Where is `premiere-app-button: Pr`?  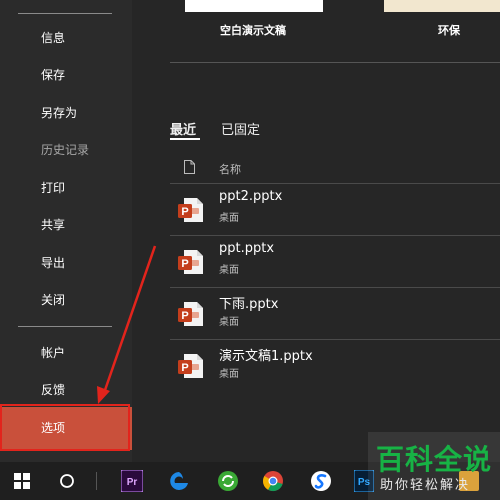
premiere-app-button: Pr is located at coordinates (132, 481).